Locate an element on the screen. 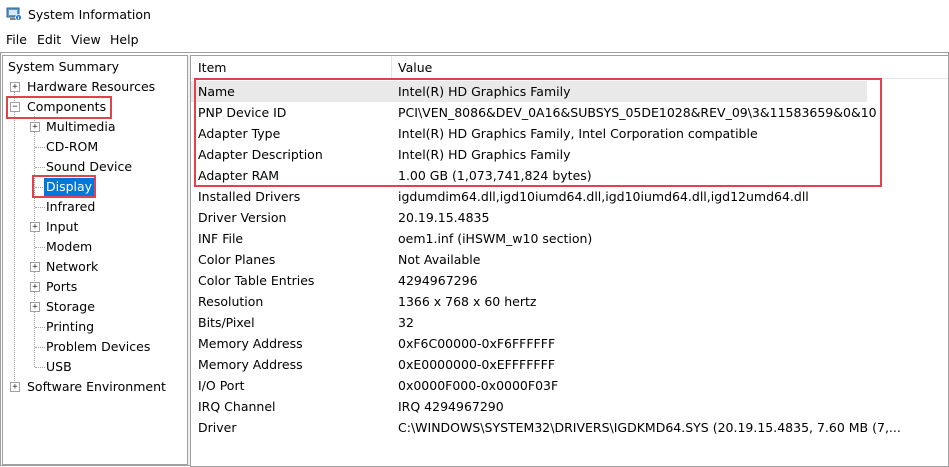 This screenshot has width=949, height=467. tree-item-sound-device: Sound Device is located at coordinates (89, 167).